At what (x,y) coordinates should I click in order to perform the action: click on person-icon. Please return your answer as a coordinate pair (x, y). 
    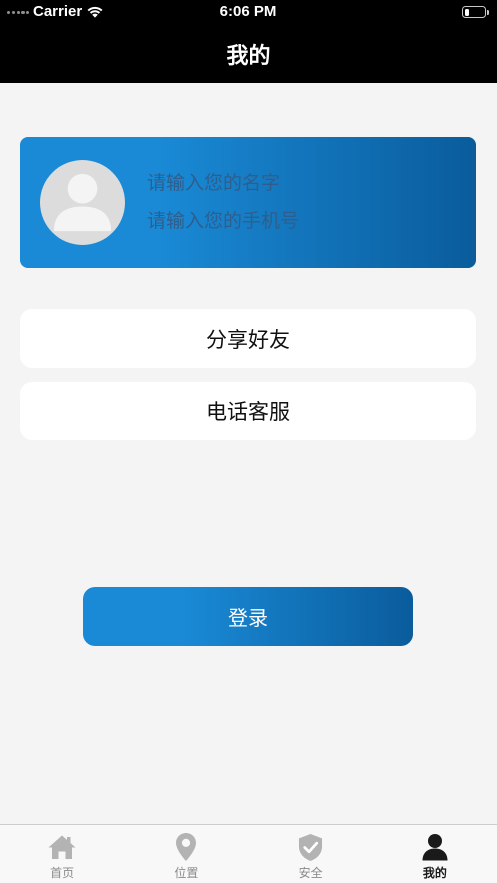
    Looking at the image, I should click on (435, 847).